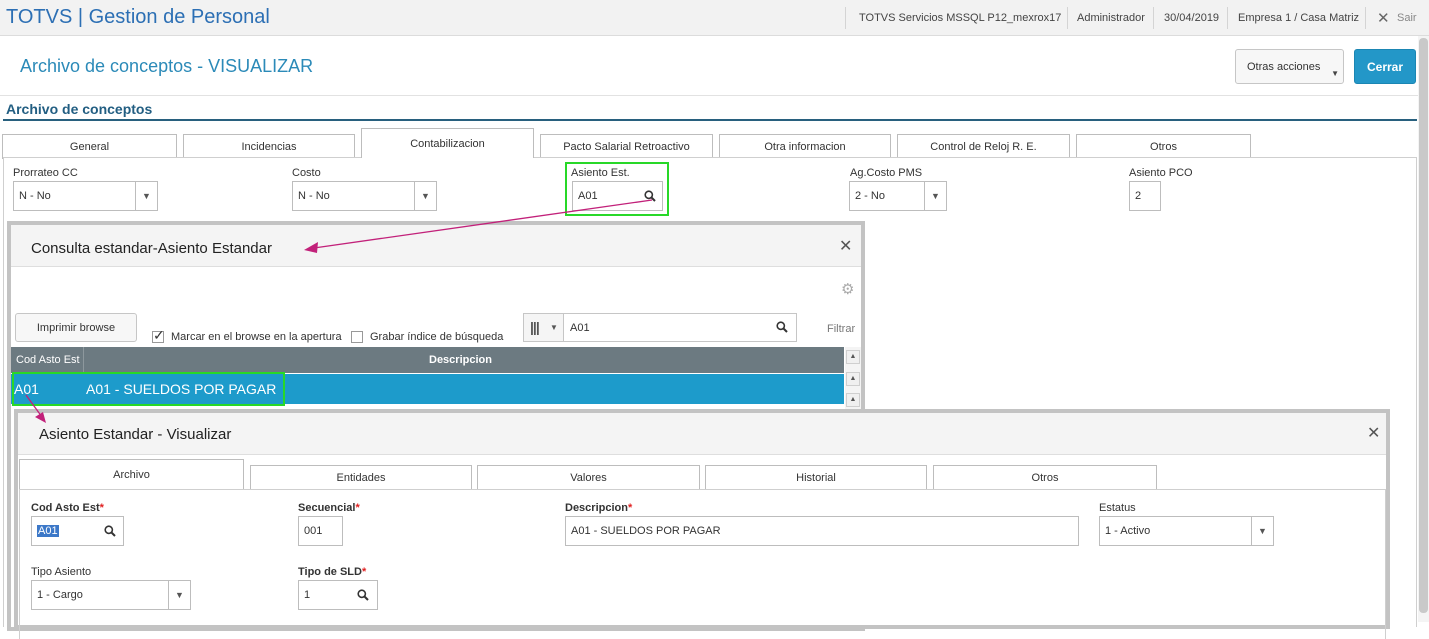 This screenshot has width=1429, height=639. I want to click on otras-acciones-label: Otras acciones, so click(1284, 67).